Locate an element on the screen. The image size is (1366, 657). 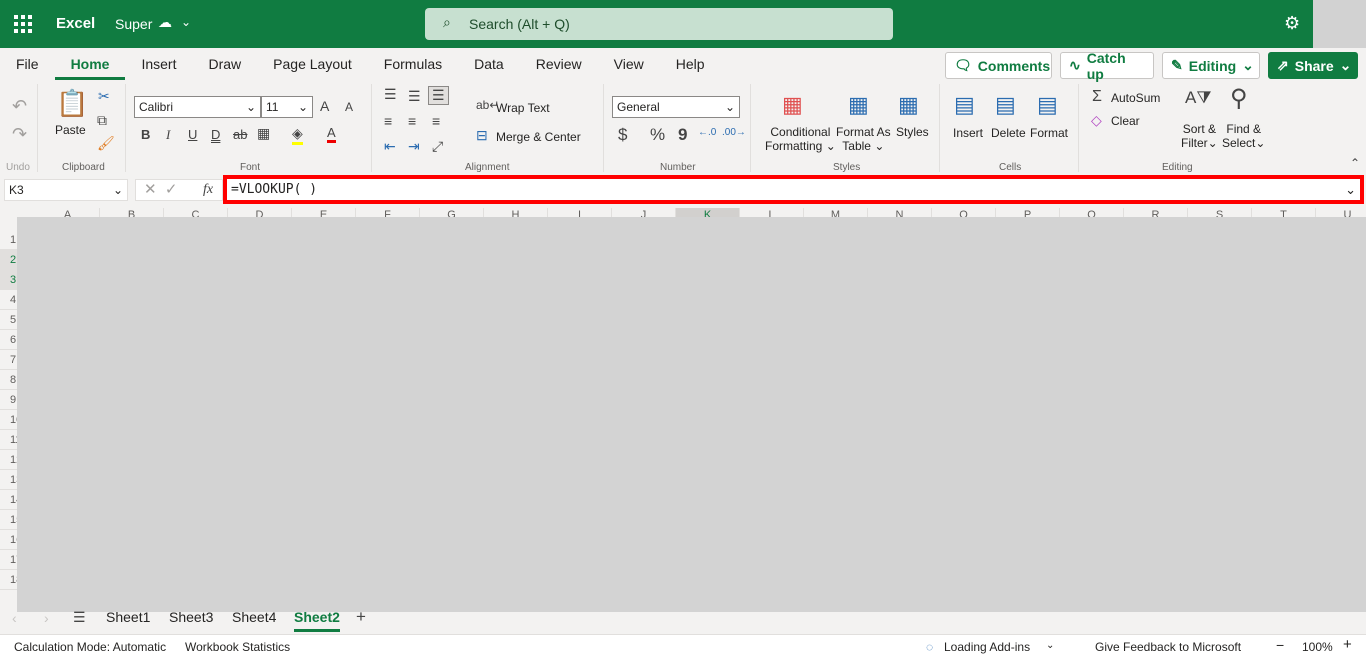
align-right-icon: ≡ is located at coordinates (436, 121).